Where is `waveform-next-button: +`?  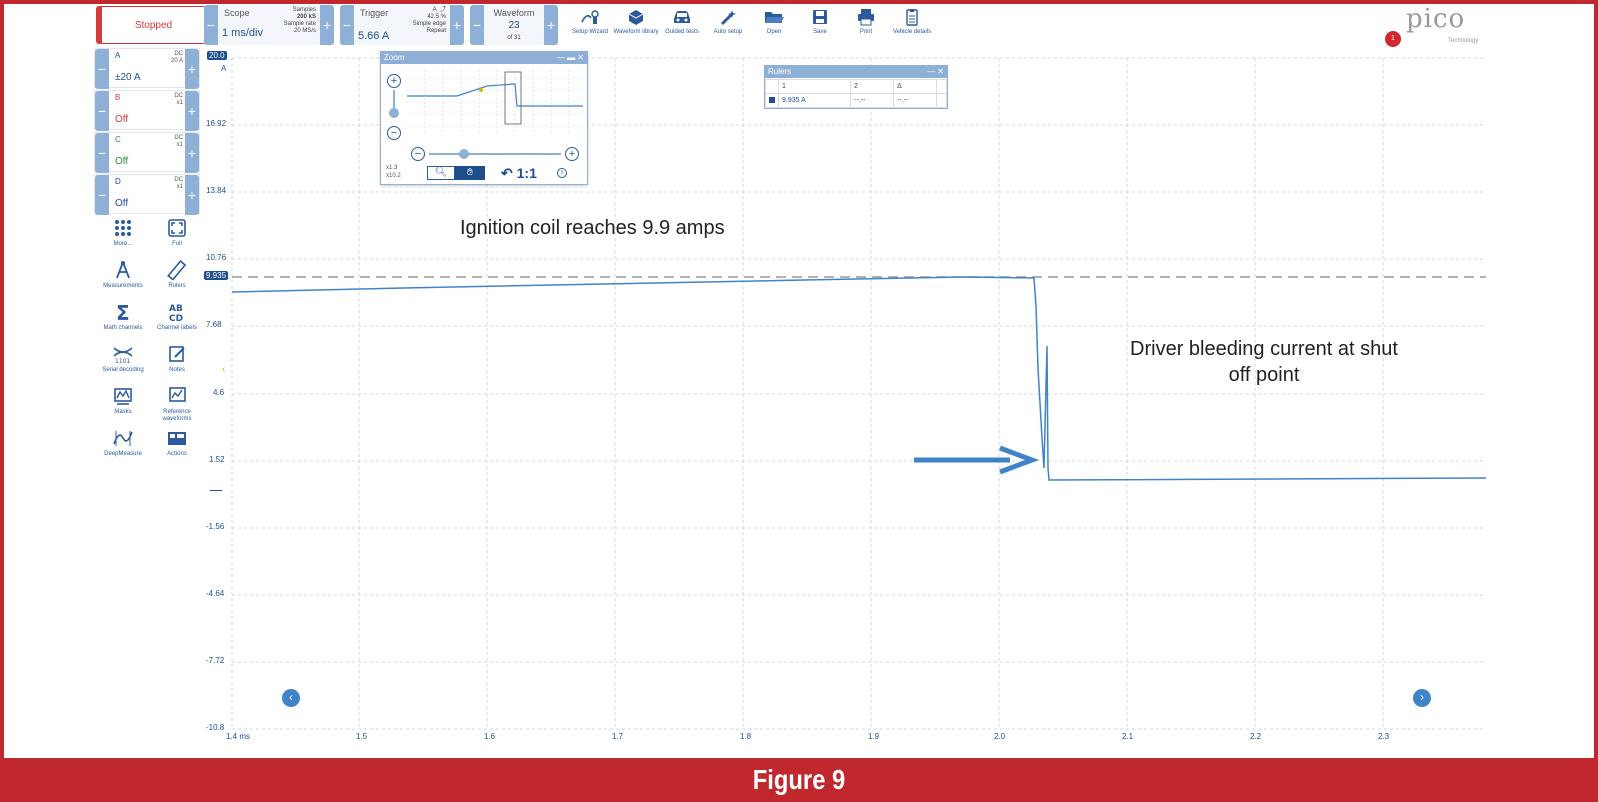
waveform-next-button: + is located at coordinates (551, 25).